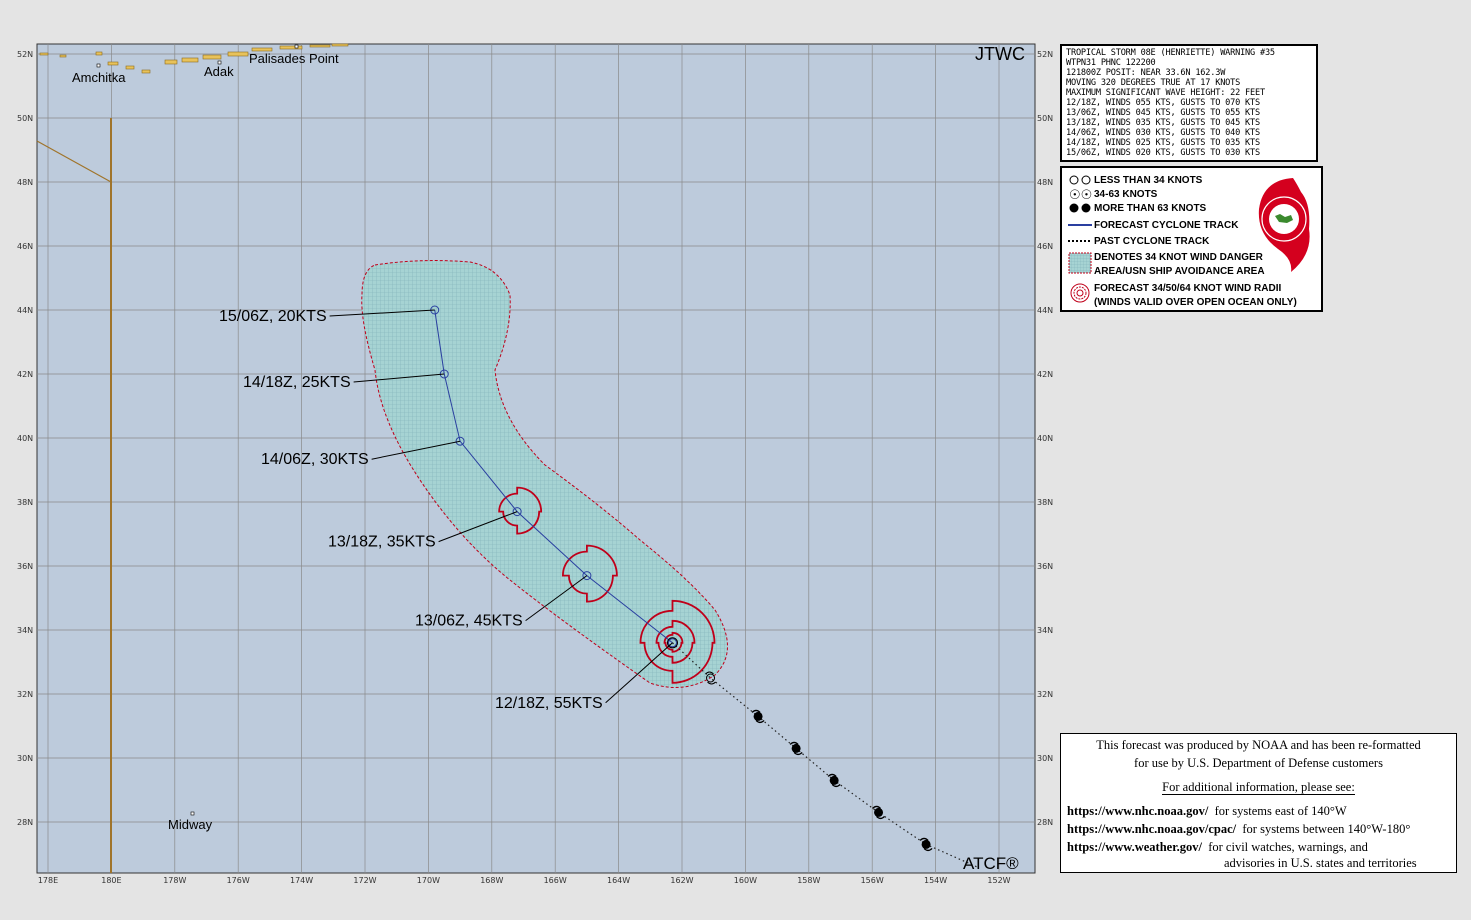 The height and width of the screenshot is (920, 1471). Describe the element at coordinates (315, 459) in the screenshot. I see `forecast-label: 14/06Z, 30KTS` at that location.